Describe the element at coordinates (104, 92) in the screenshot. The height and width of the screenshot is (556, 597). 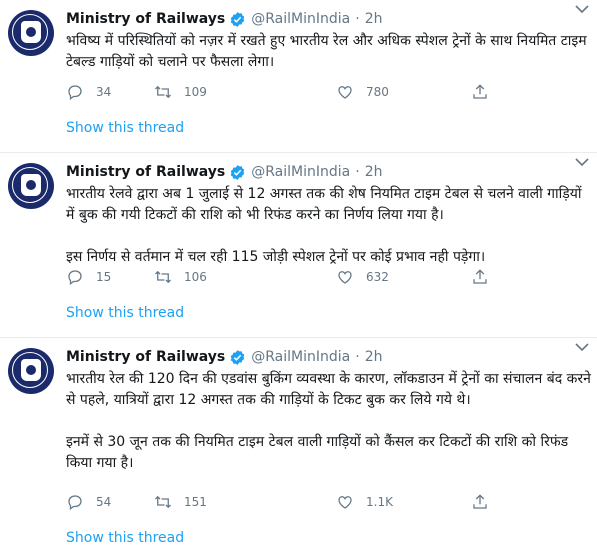
I see `reply-count: 34` at that location.